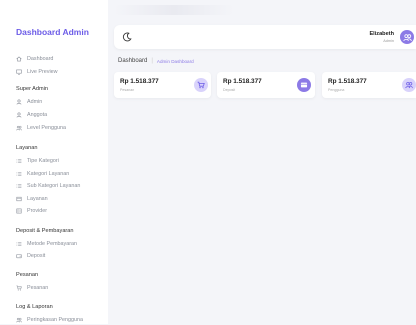  Describe the element at coordinates (55, 320) in the screenshot. I see `sidebar-item-label: Peringkasan Pengguna` at that location.